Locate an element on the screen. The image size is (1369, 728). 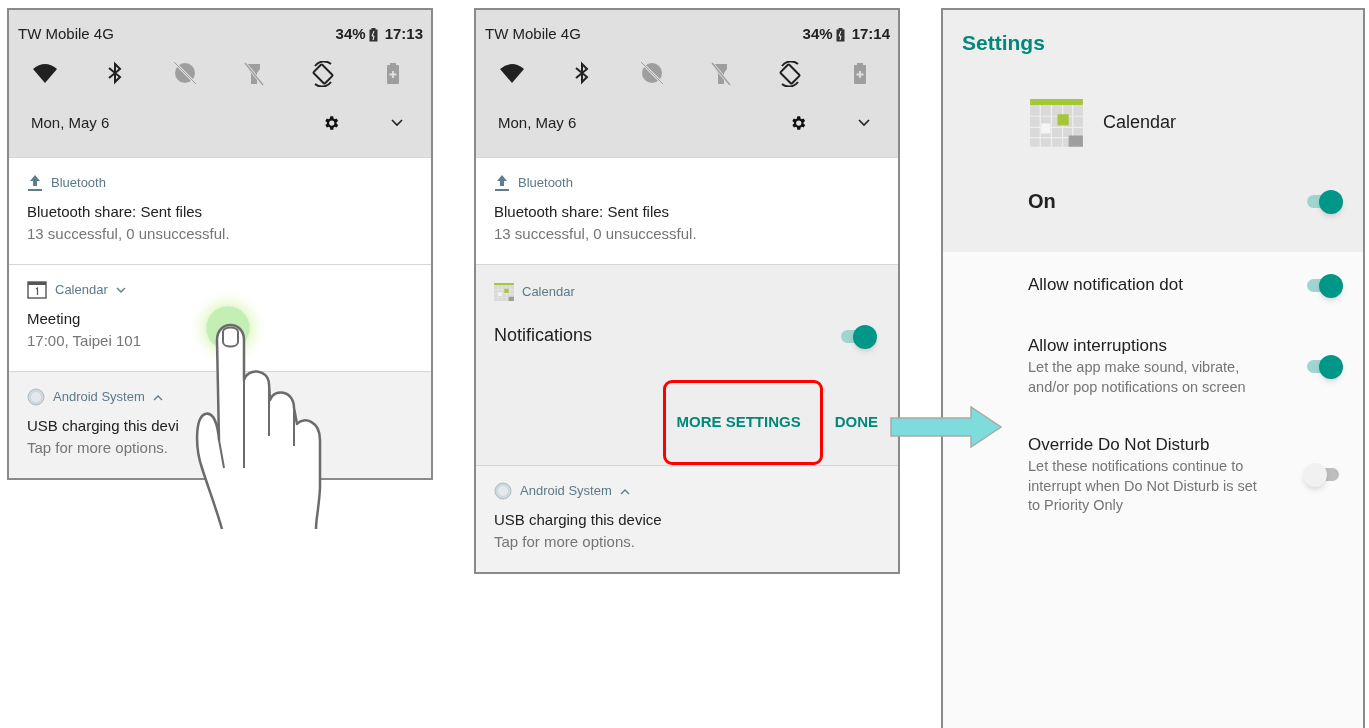
setting-label: Override Do Not Disturb is located at coordinates (1119, 445).